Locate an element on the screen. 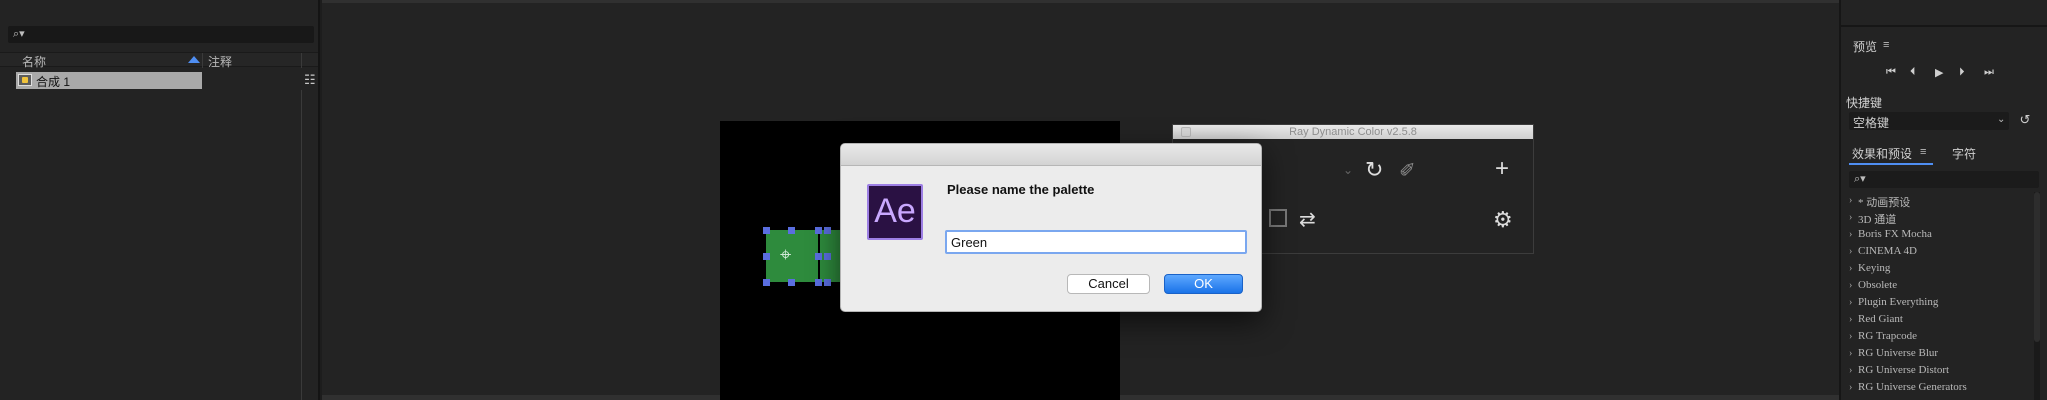 The height and width of the screenshot is (400, 2047). close-icon is located at coordinates (1186, 132).